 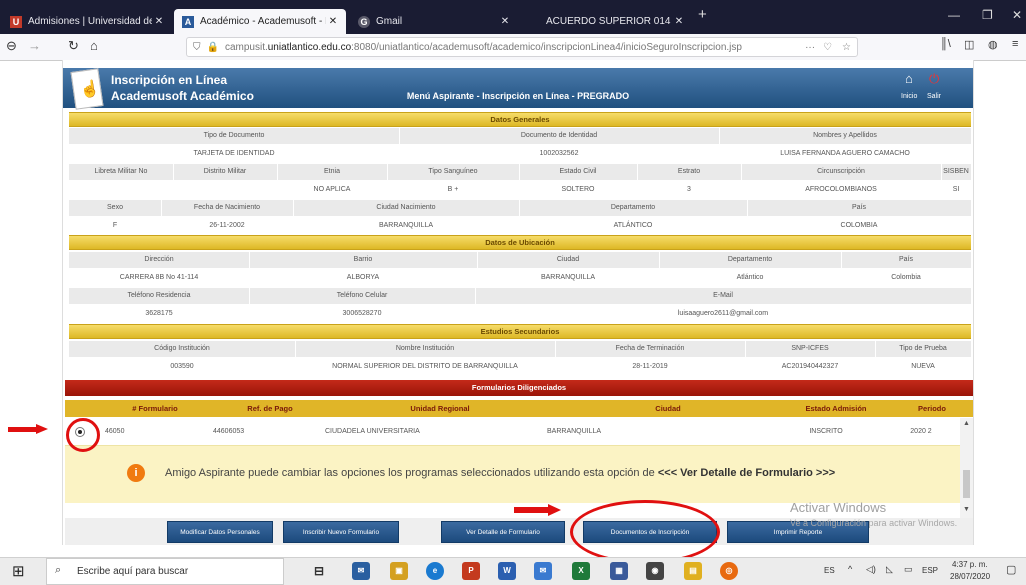 I want to click on notifications-icon: ▢, so click(x=1011, y=569).